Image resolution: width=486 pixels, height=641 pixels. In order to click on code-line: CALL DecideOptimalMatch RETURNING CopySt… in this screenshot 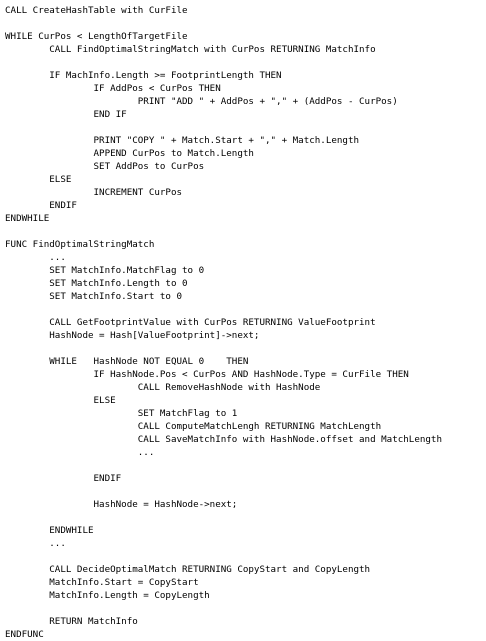, I will do `click(188, 569)`.